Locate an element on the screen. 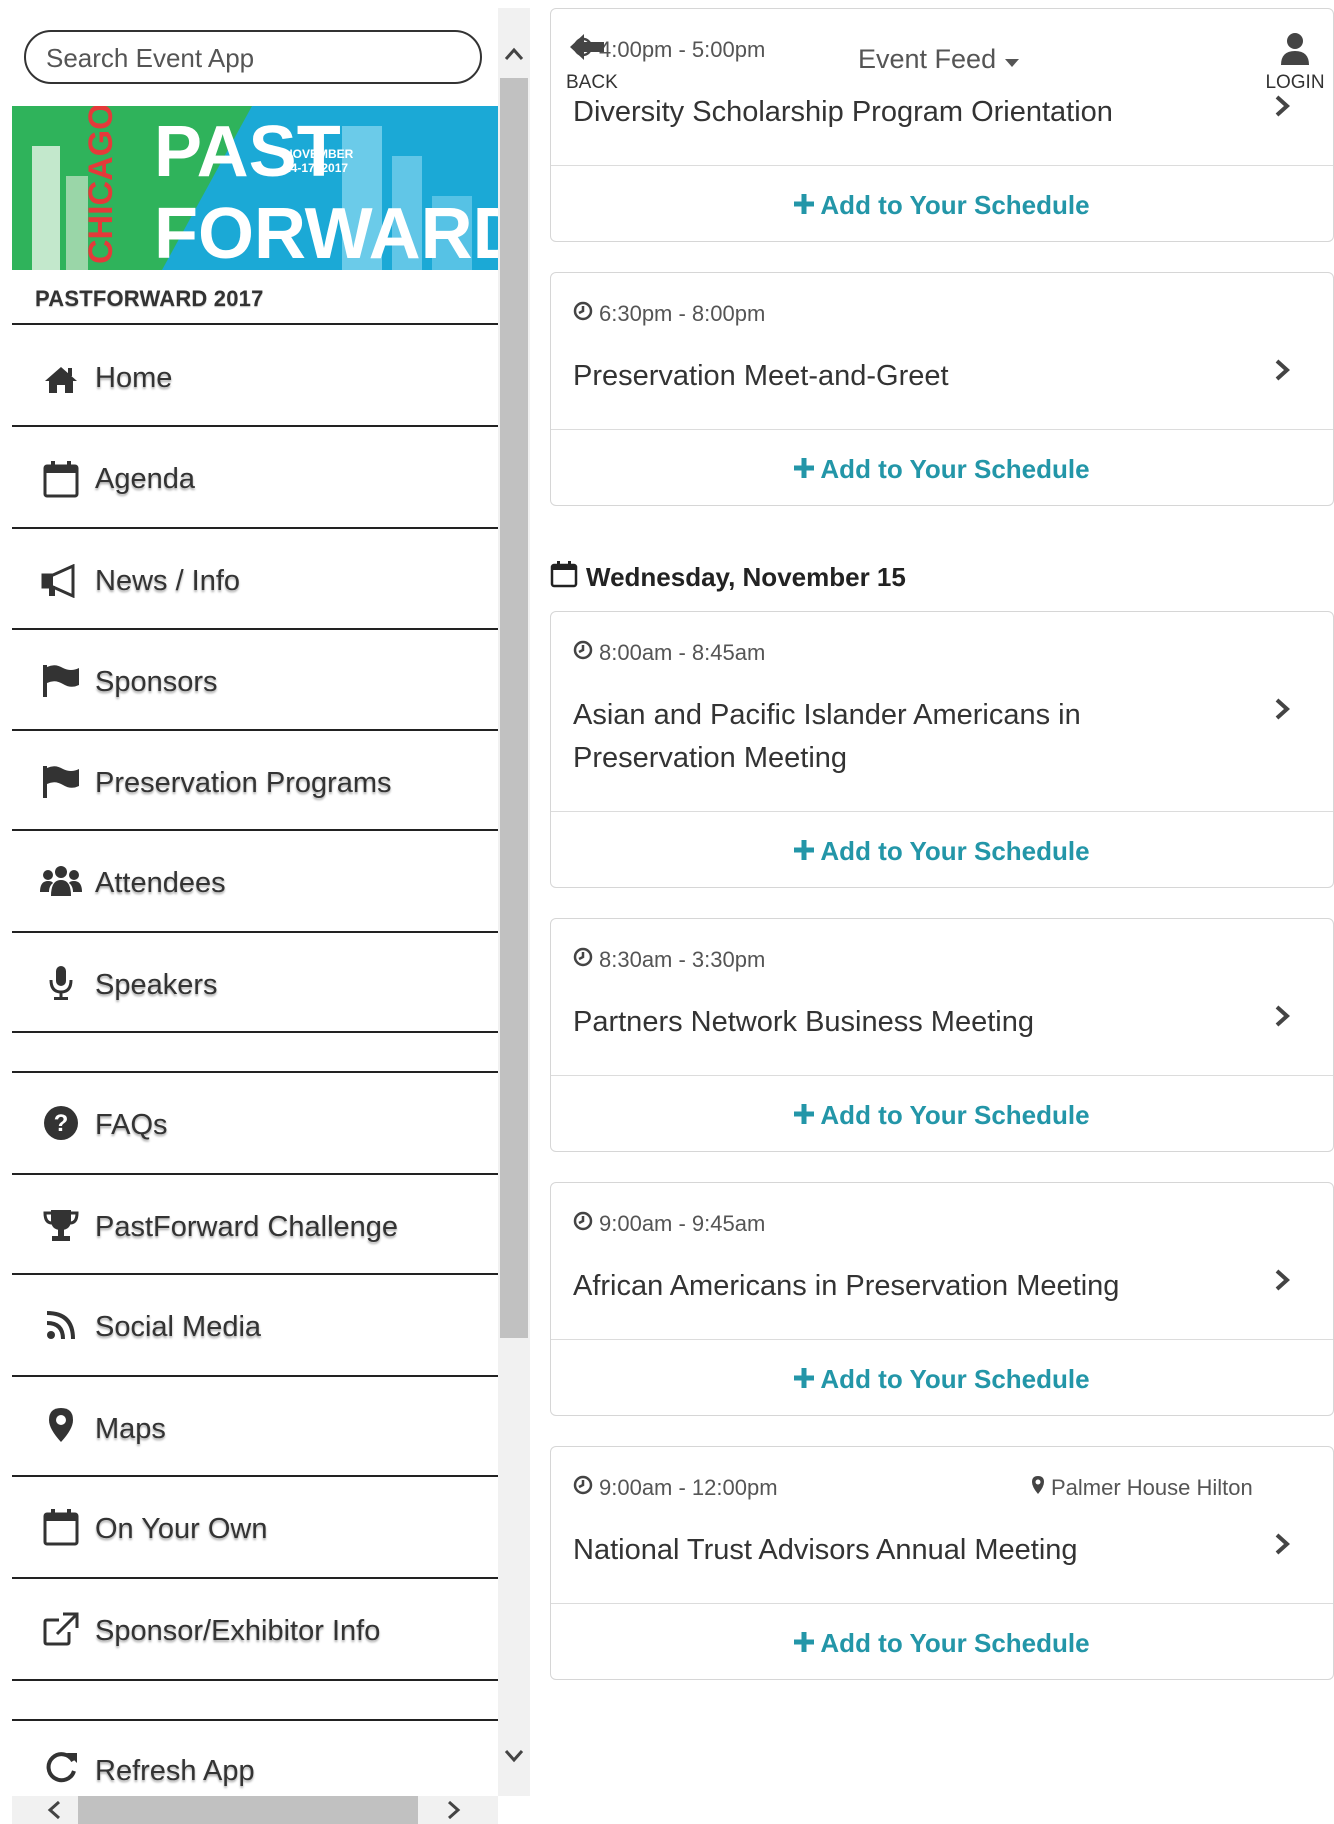 Image resolution: width=1334 pixels, height=1824 pixels. search-input is located at coordinates (251, 58).